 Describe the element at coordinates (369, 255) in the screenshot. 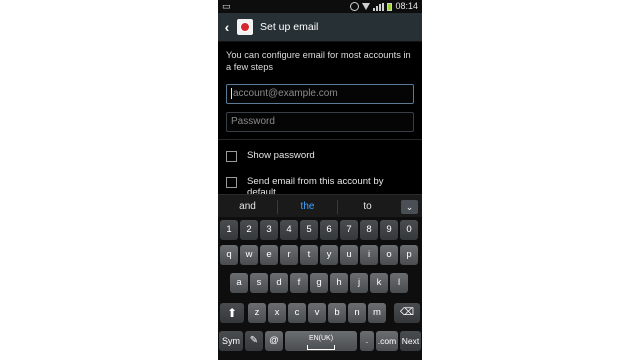

I see `key: i` at that location.